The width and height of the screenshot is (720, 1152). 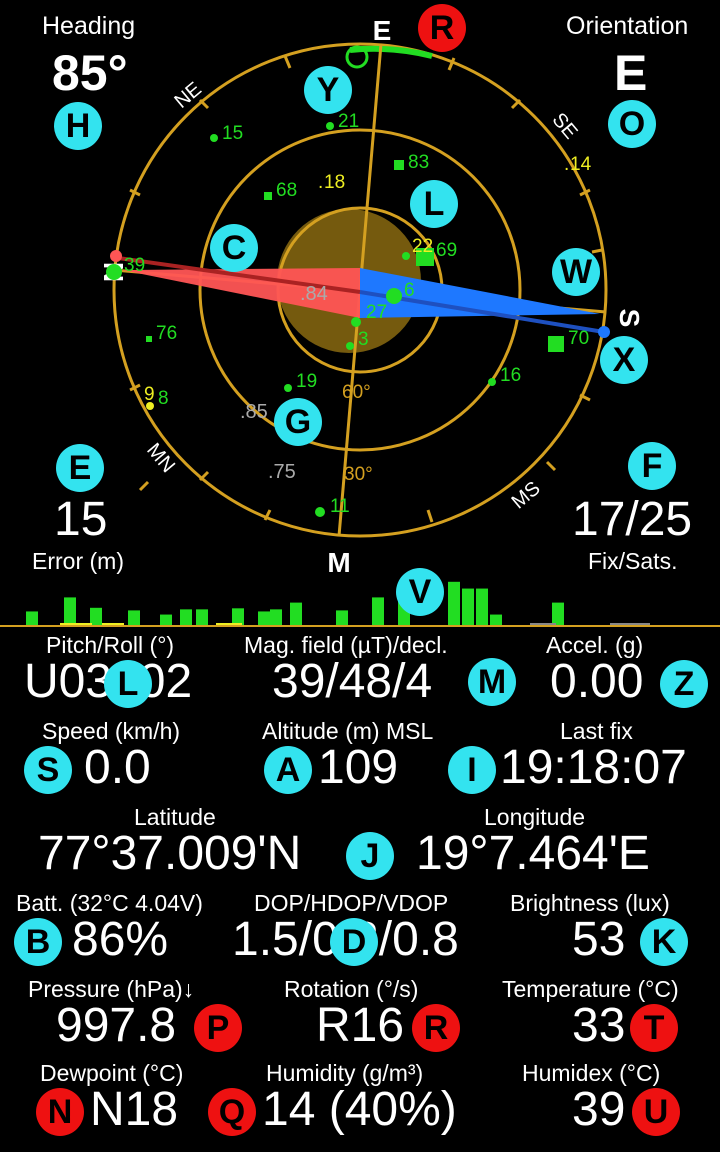 I want to click on badge-n: N, so click(x=60, y=1112).